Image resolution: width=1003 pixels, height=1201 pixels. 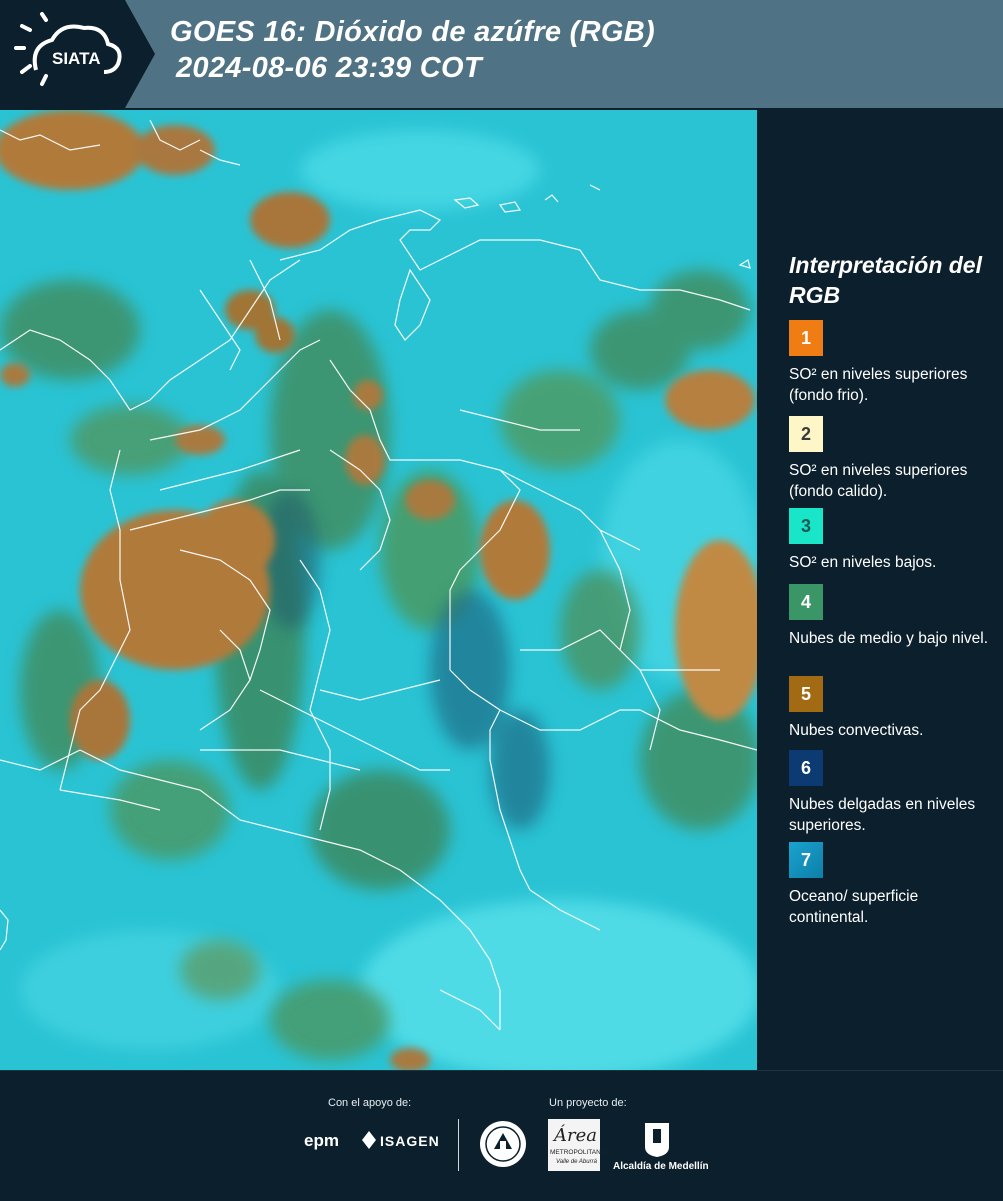 What do you see at coordinates (882, 815) in the screenshot?
I see `legend-label-6: Nubes delgadas en niveles superiores.` at bounding box center [882, 815].